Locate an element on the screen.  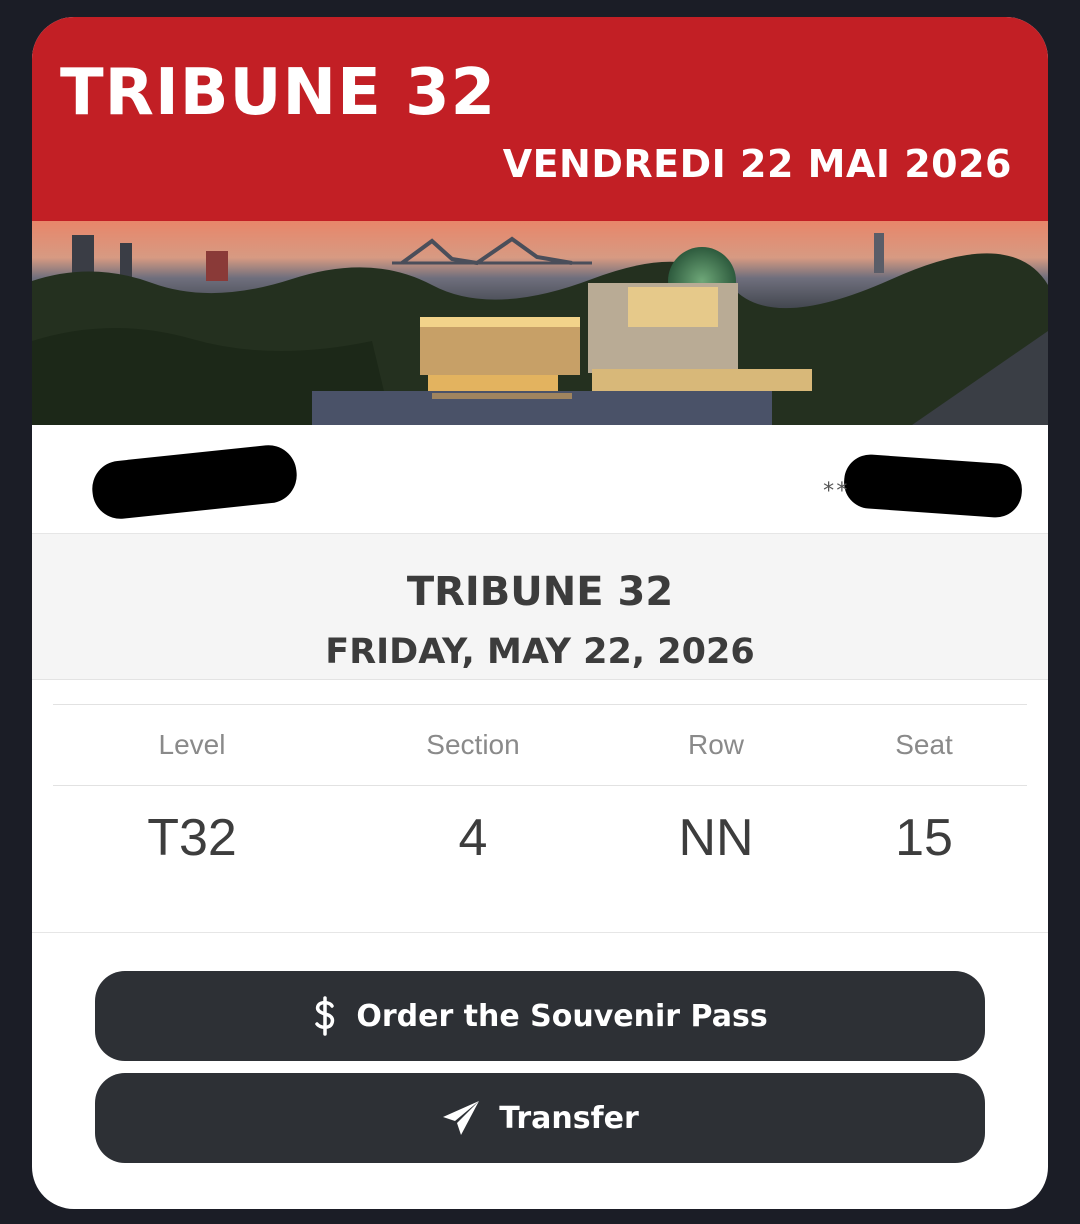
paper-plane-icon is located at coordinates (461, 1118).